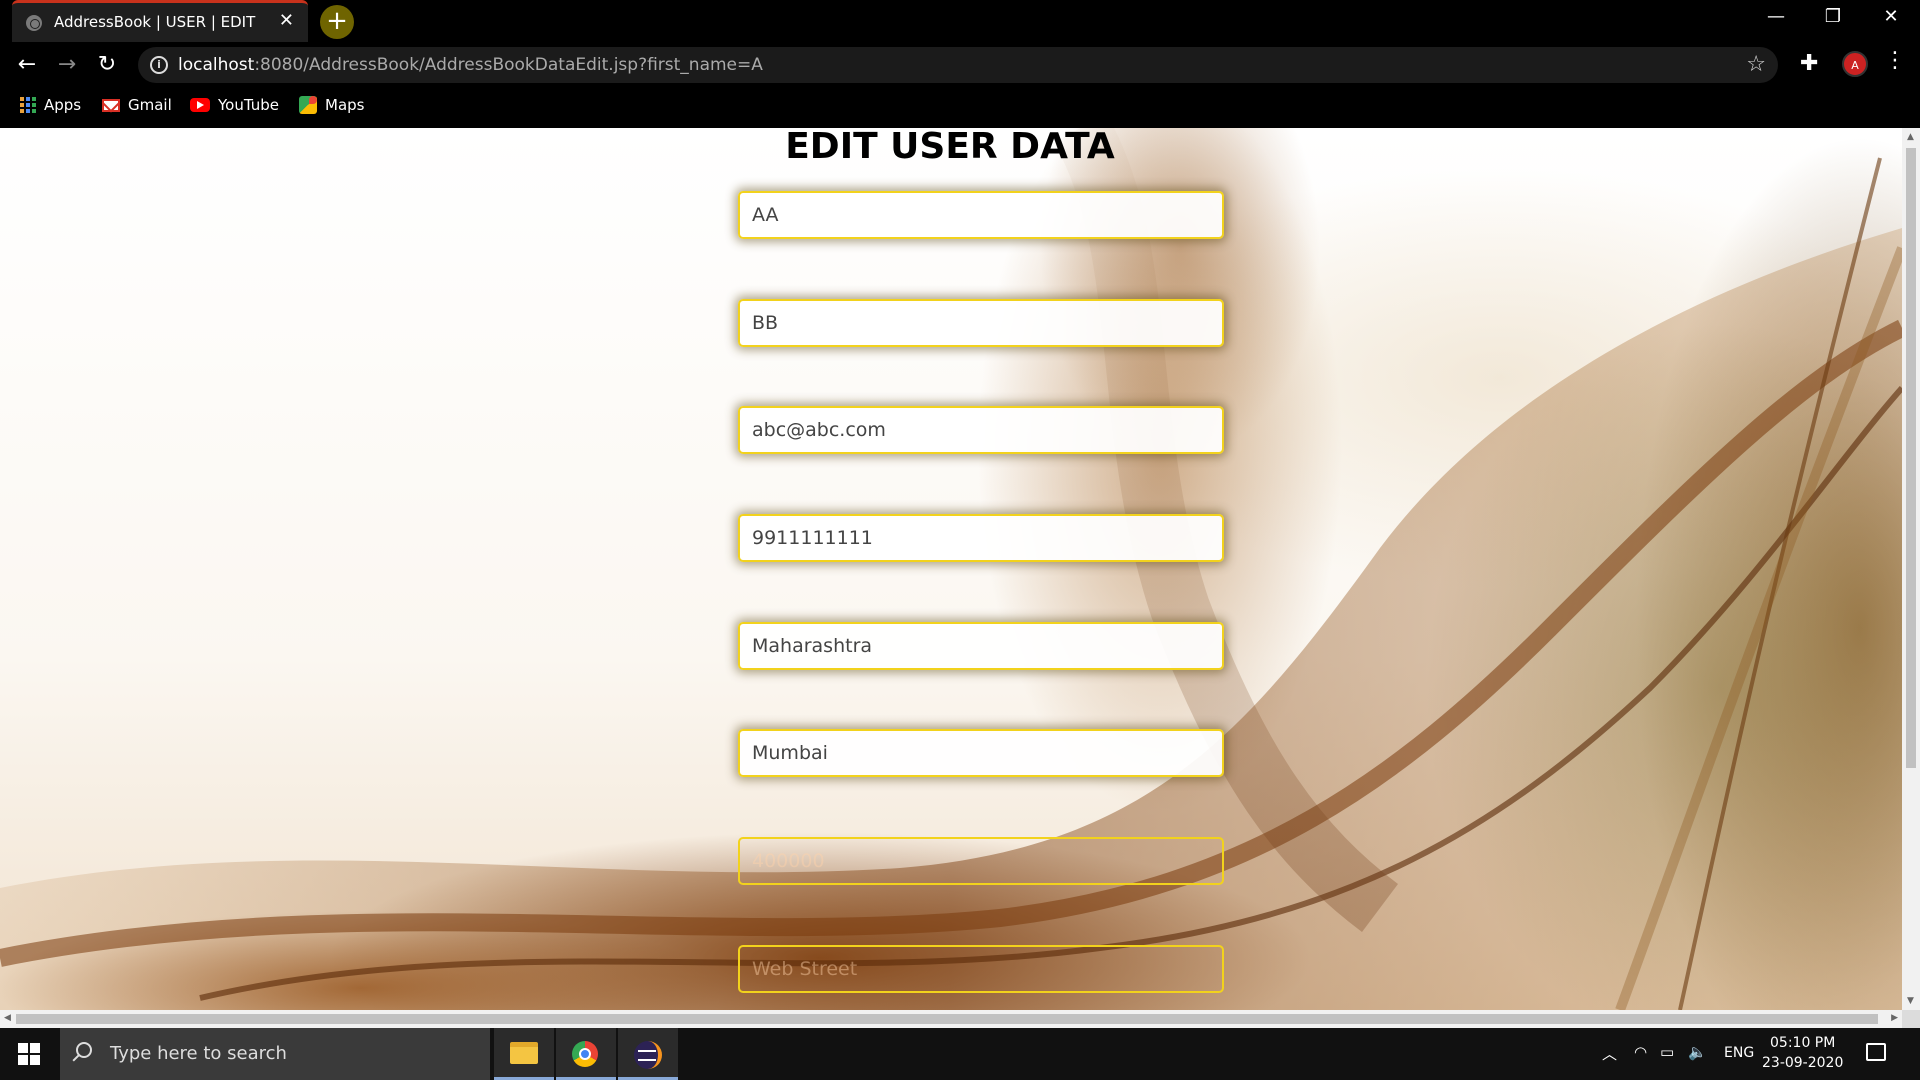 The height and width of the screenshot is (1080, 1920). I want to click on street-input, so click(981, 969).